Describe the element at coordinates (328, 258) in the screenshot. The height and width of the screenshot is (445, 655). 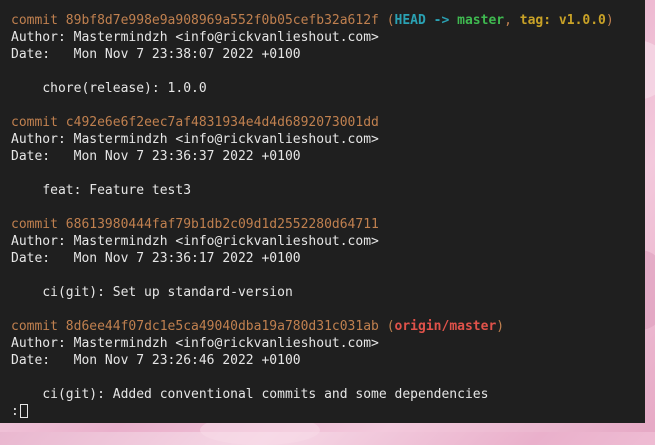
I see `date-line: Date: Mon Nov 7 23:36:17 2022 +0100` at that location.